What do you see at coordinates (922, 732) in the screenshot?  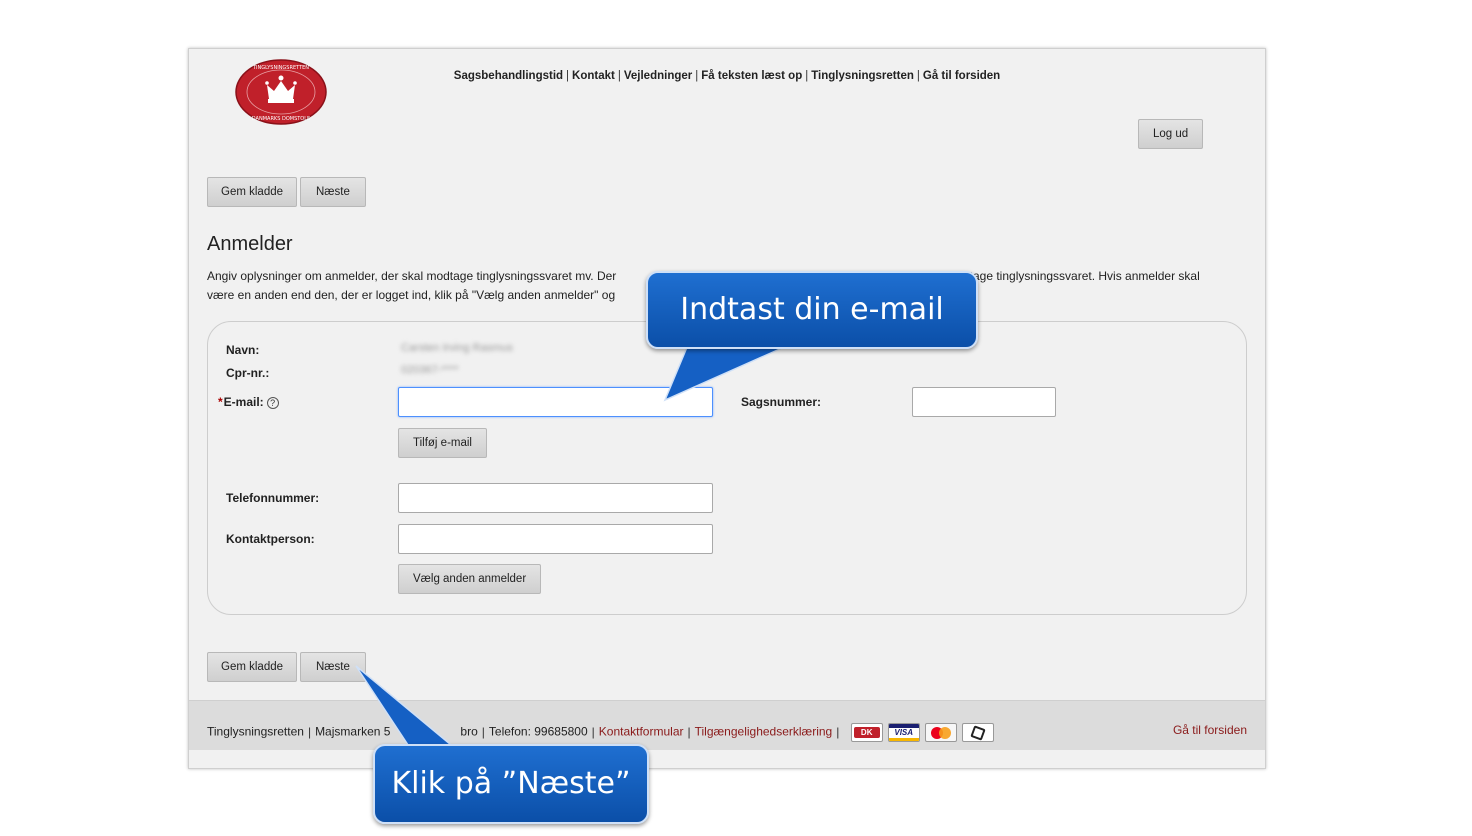 I see `payment-icons: DK VISA` at bounding box center [922, 732].